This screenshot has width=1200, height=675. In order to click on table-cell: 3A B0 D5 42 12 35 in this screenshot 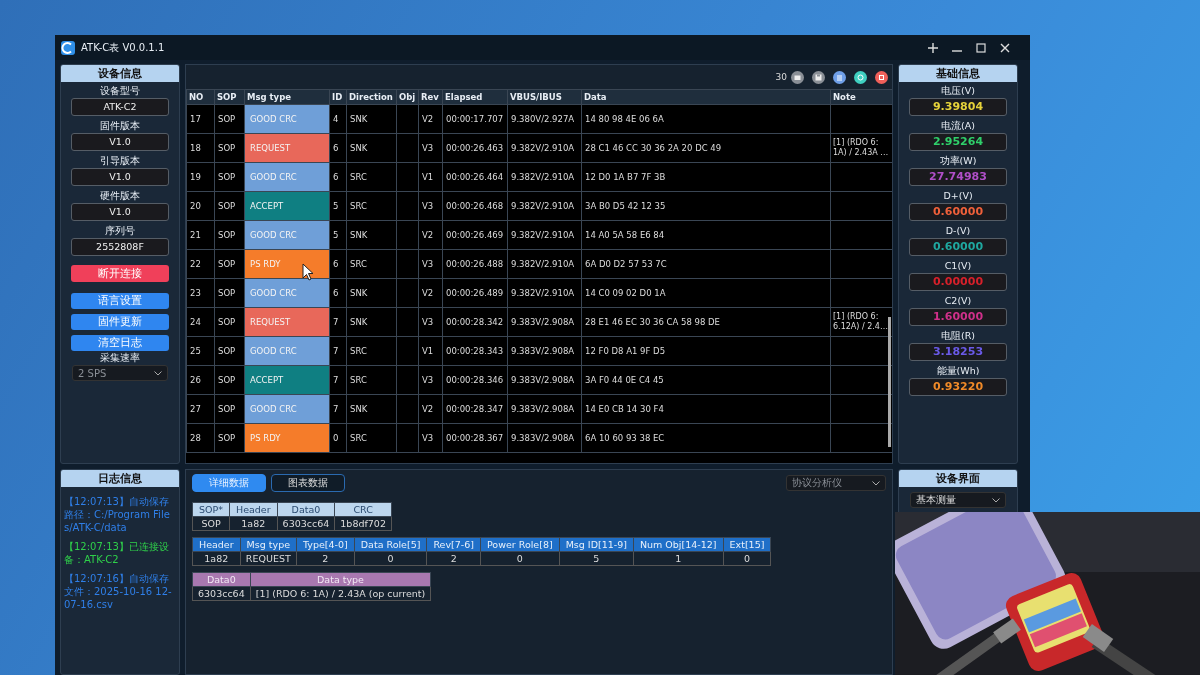, I will do `click(706, 206)`.